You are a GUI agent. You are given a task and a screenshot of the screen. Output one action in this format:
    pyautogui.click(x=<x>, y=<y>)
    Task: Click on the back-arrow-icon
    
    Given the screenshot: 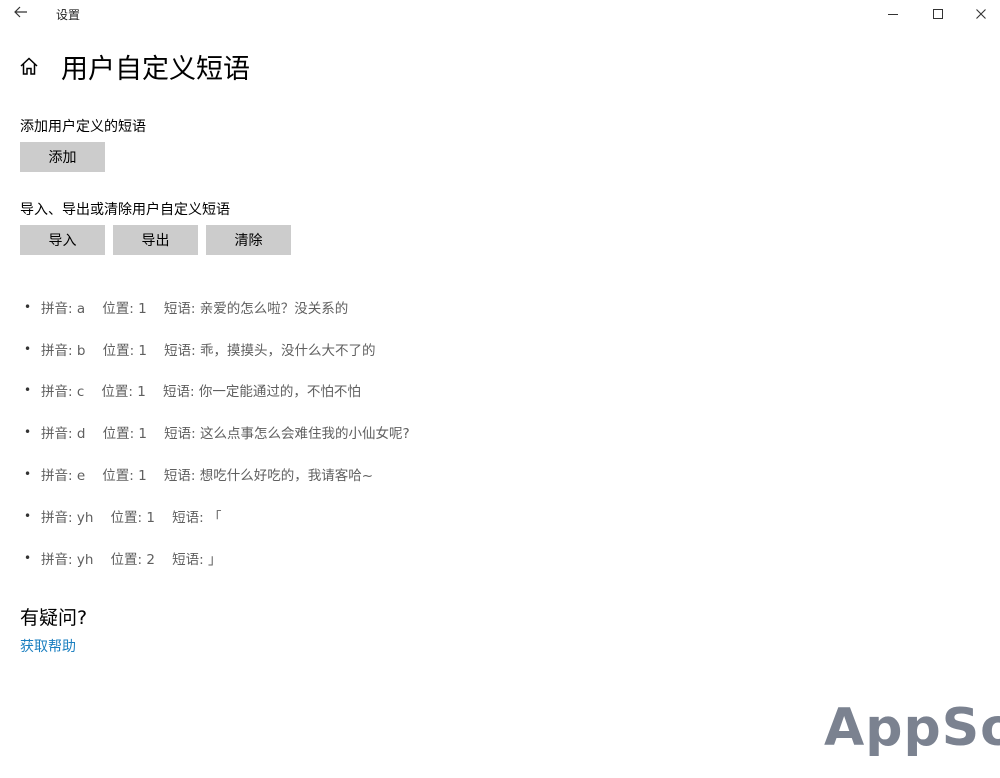 What is the action you would take?
    pyautogui.click(x=20, y=12)
    